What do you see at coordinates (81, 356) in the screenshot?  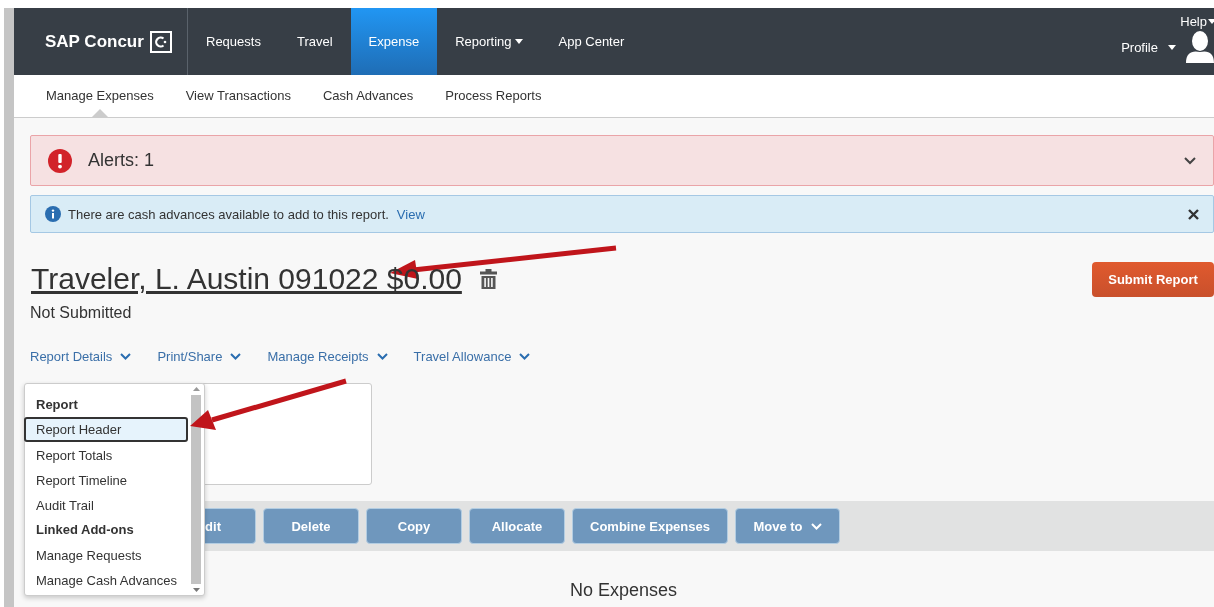 I see `menu-dropdown: Report Details` at bounding box center [81, 356].